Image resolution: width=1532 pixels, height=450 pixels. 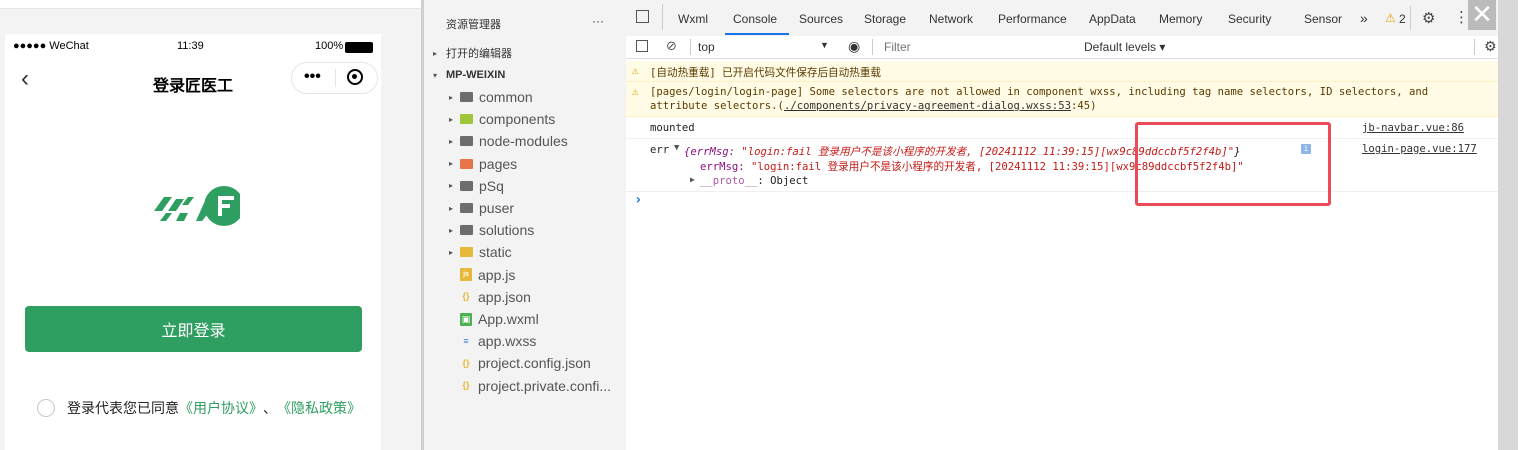 What do you see at coordinates (1249, 19) in the screenshot?
I see `tab-security: Security` at bounding box center [1249, 19].